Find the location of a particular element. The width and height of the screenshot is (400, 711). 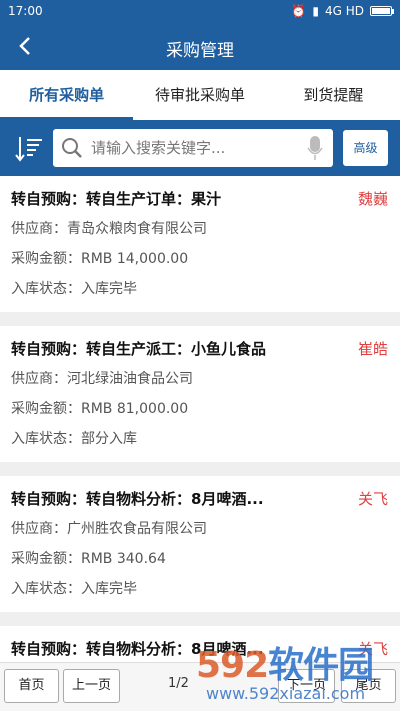

order-title: 转自预购：转自生产订单：果汁 is located at coordinates (116, 199).